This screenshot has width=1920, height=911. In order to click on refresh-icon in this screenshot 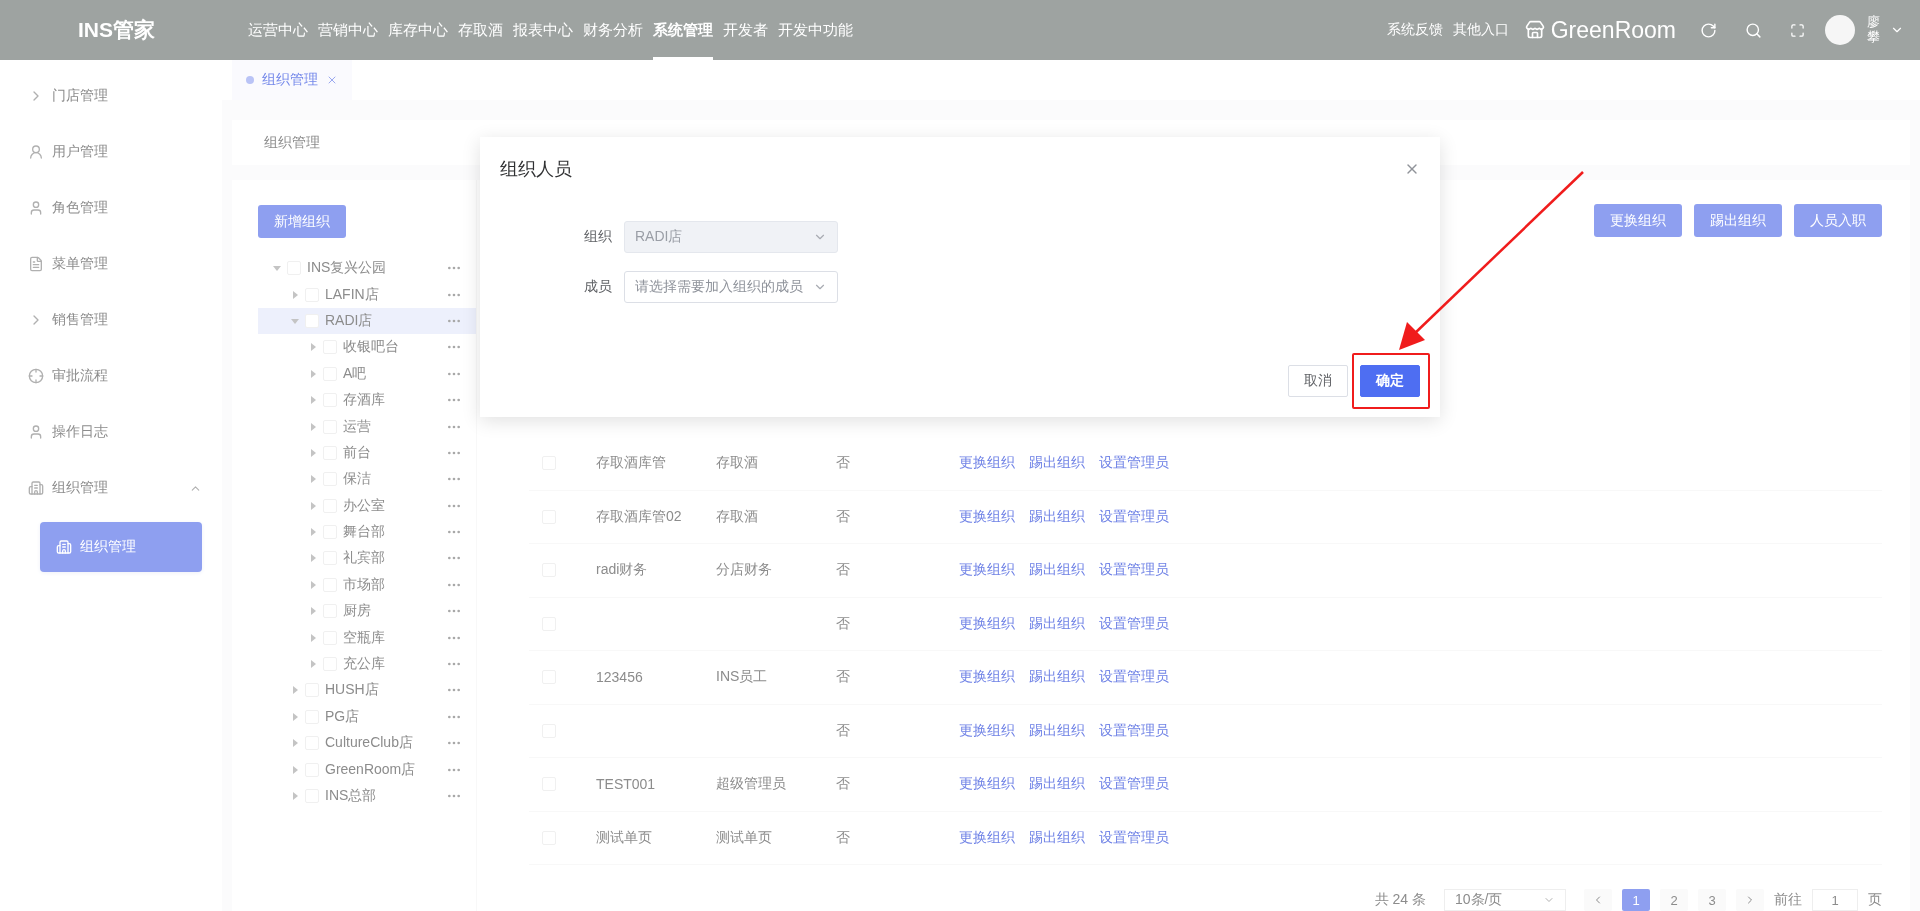, I will do `click(1708, 30)`.